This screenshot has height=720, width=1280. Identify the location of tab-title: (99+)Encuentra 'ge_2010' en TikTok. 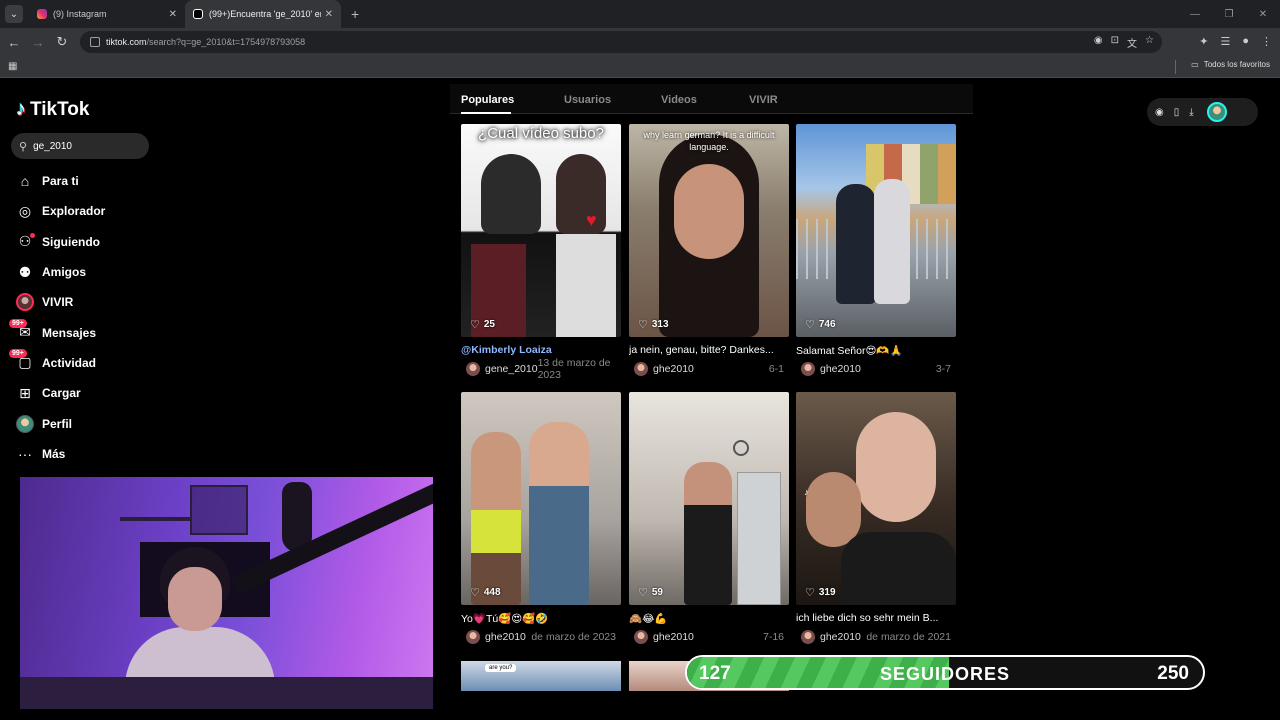
(265, 14).